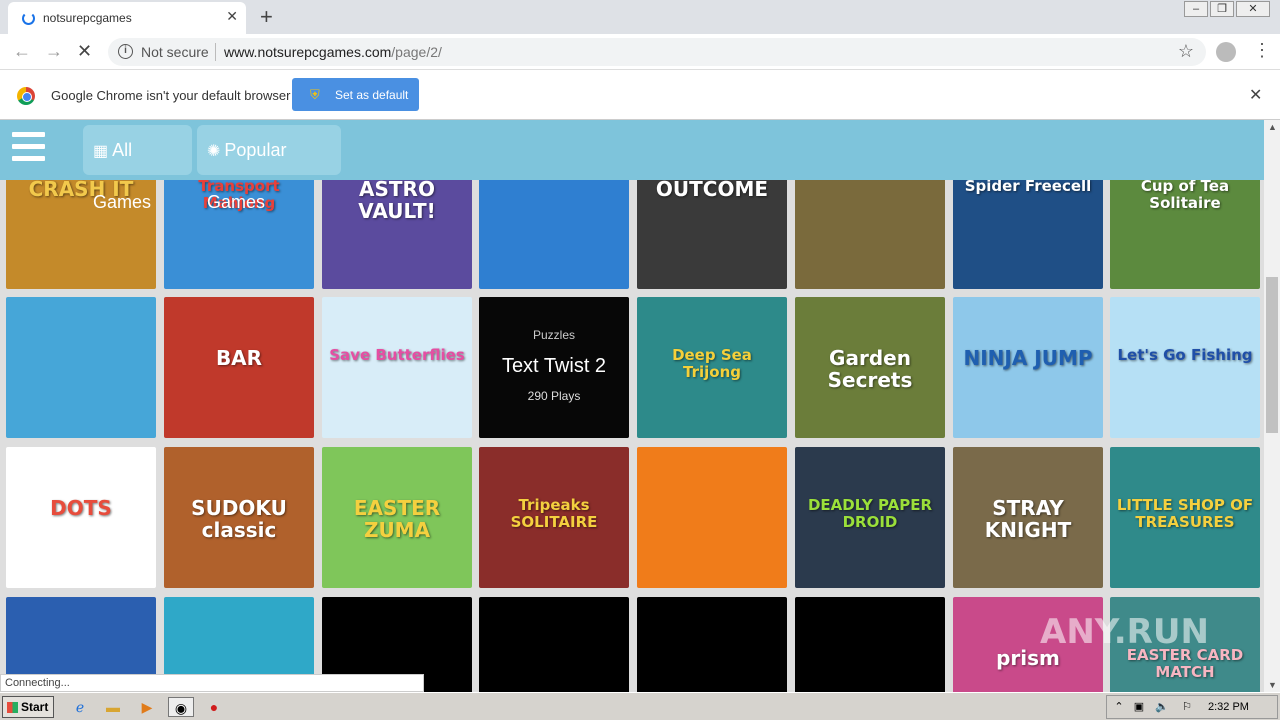 This screenshot has width=1280, height=720. I want to click on game-title: Save Butterflies, so click(397, 355).